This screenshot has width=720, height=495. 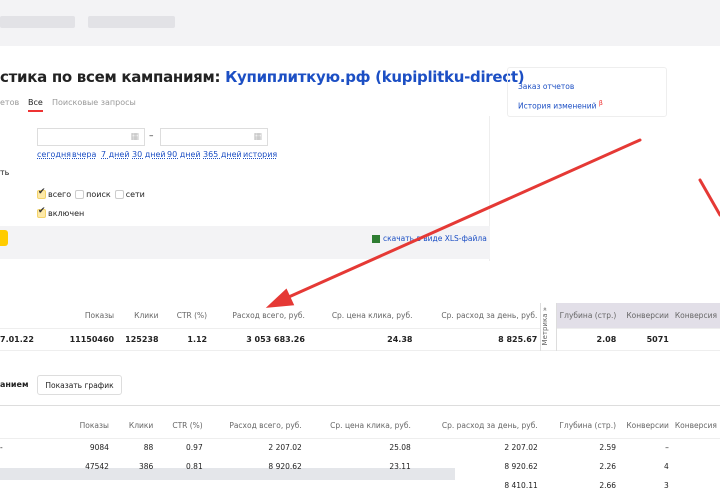 I want to click on arrow-head, so click(x=280, y=298).